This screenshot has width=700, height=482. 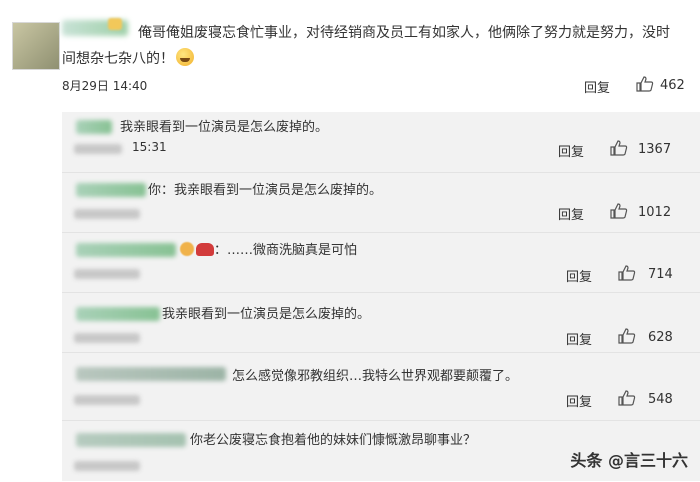 What do you see at coordinates (185, 57) in the screenshot?
I see `laughing-emoji-icon` at bounding box center [185, 57].